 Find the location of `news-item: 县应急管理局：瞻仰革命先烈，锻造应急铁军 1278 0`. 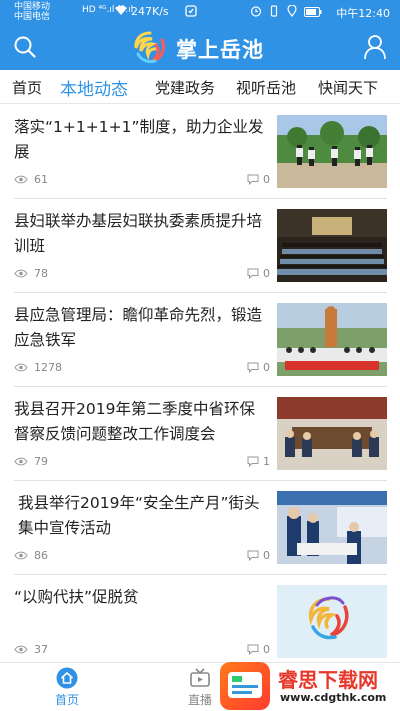

news-item: 县应急管理局：瞻仰革命先烈，锻造应急铁军 1278 0 is located at coordinates (200, 340).